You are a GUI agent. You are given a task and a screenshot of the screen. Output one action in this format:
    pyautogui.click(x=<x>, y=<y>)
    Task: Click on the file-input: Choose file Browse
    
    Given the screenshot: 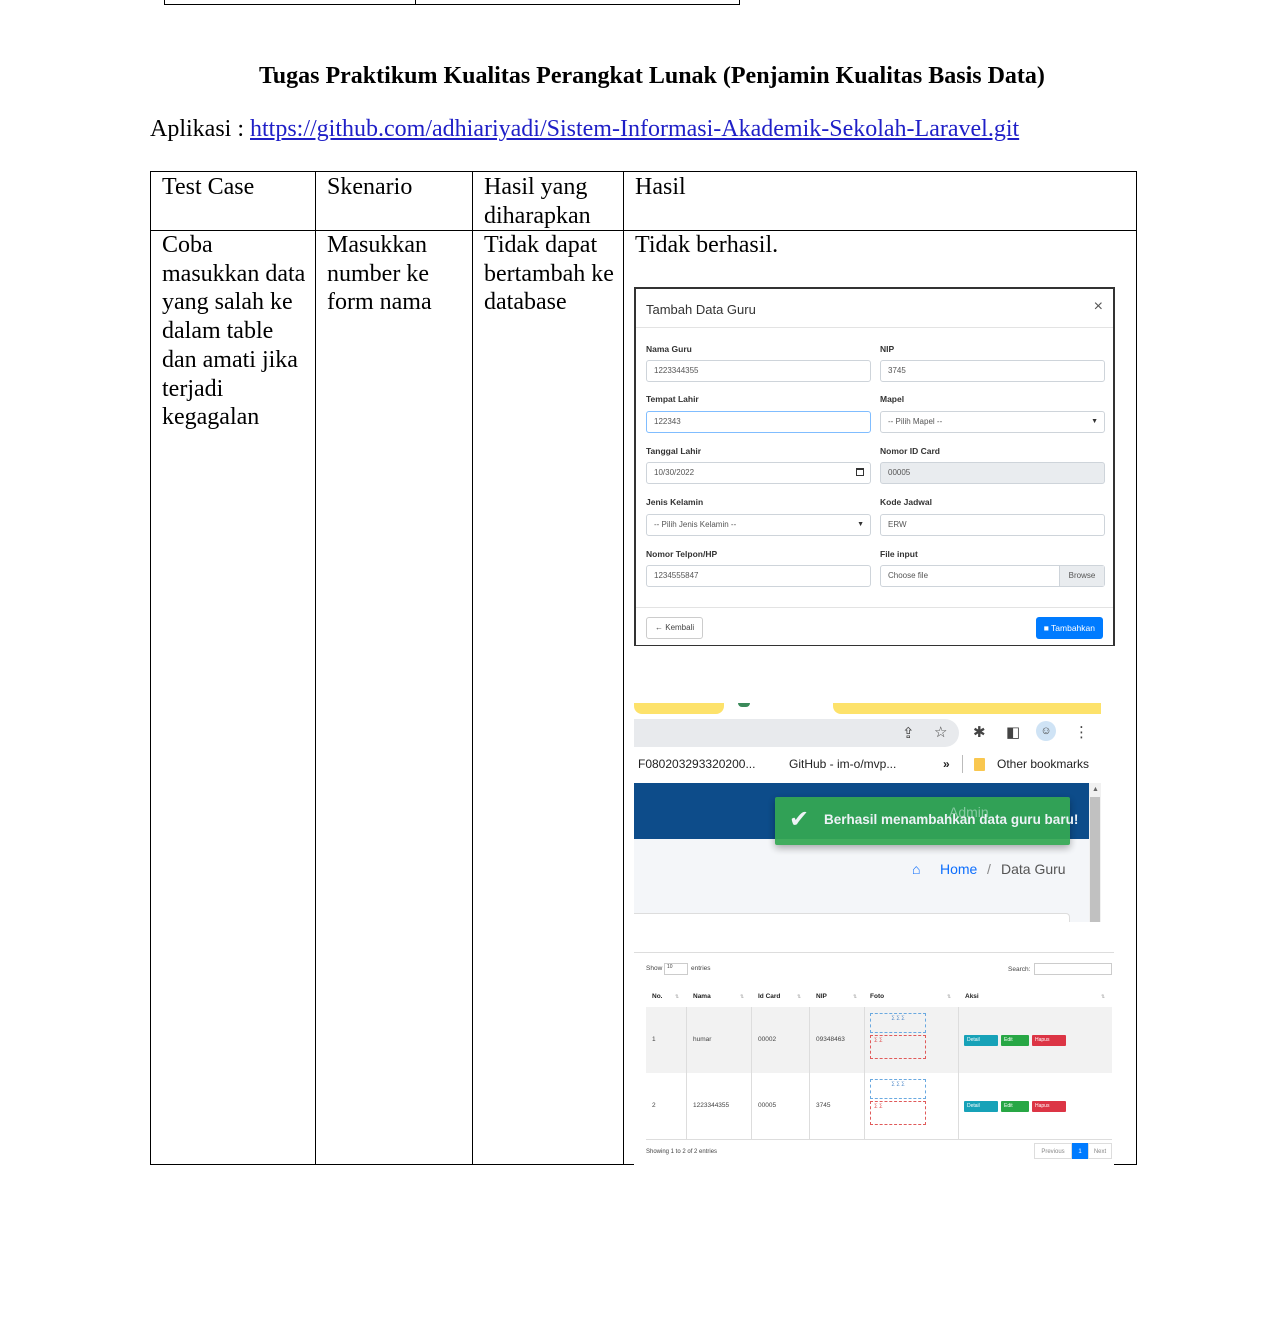 What is the action you would take?
    pyautogui.click(x=992, y=576)
    